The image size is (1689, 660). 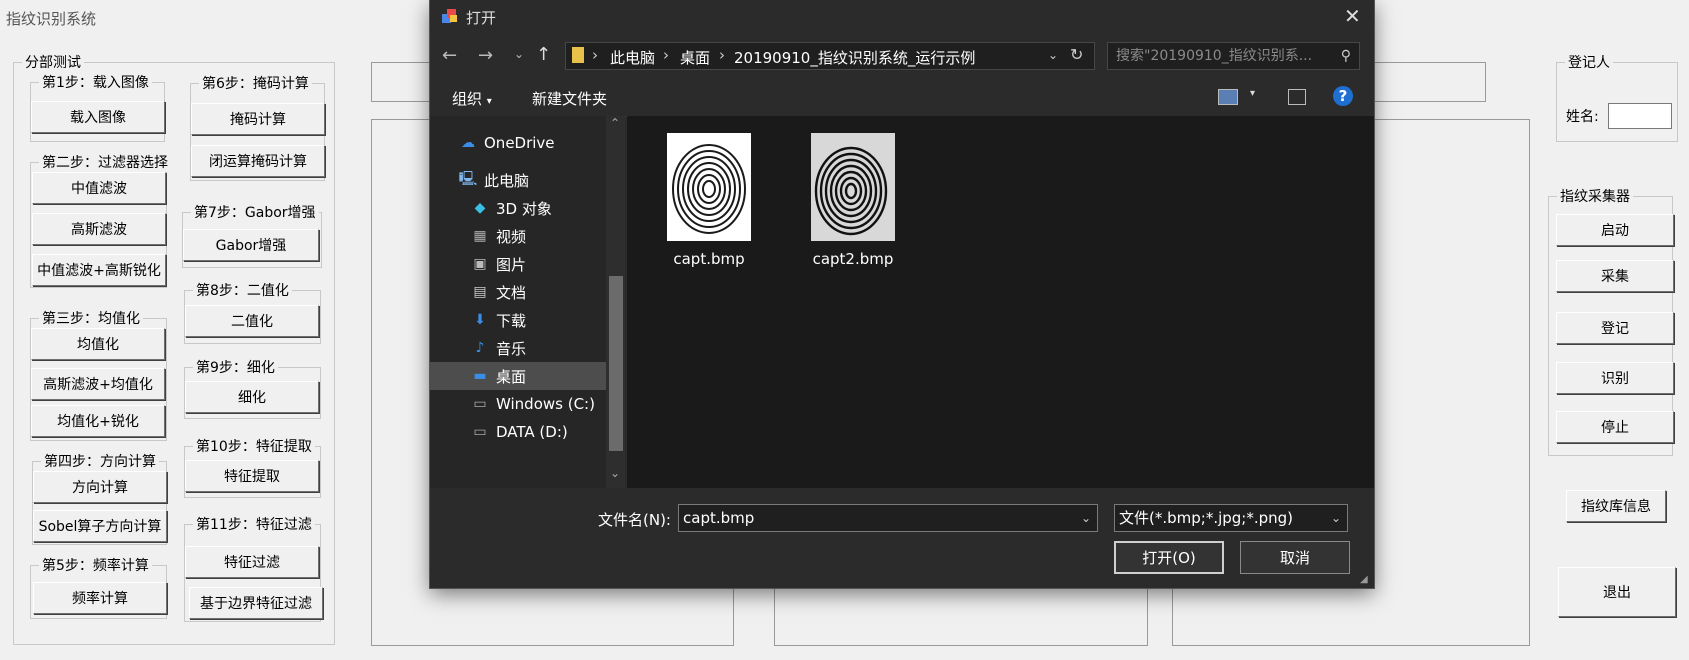 I want to click on filename-input: capt.bmp ⌄, so click(x=888, y=518).